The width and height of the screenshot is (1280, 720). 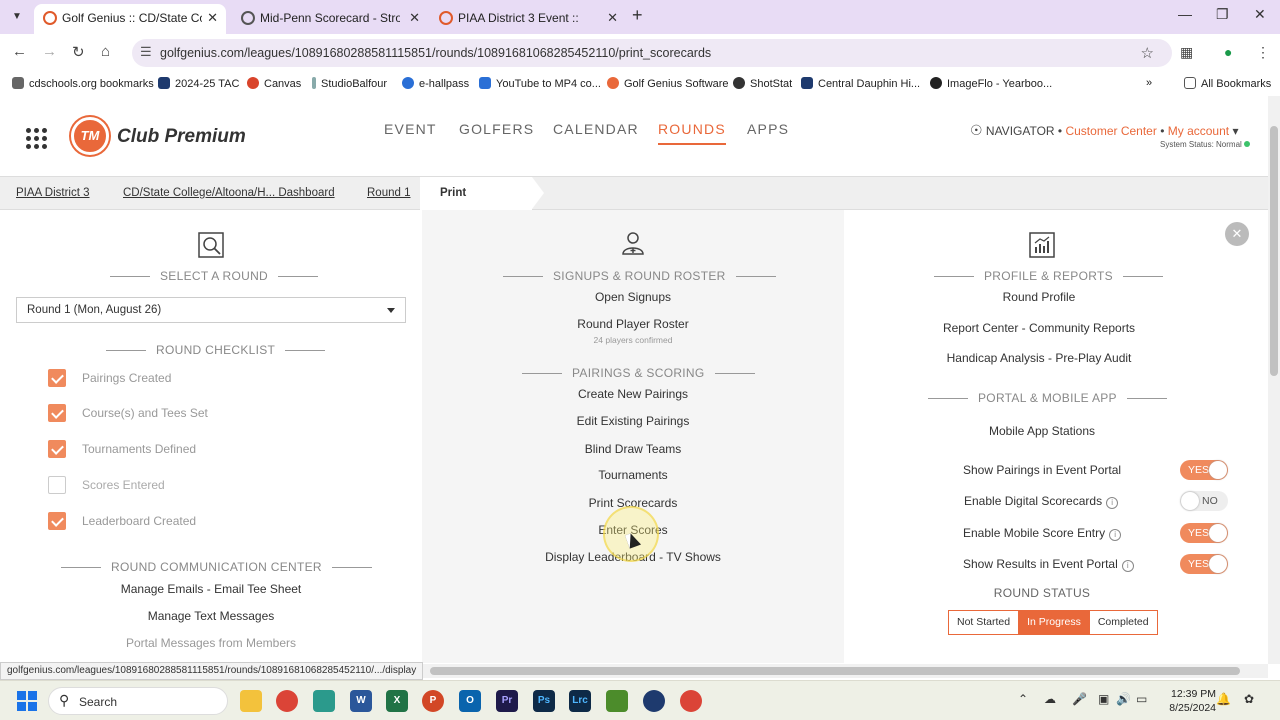 I want to click on excel-icon: X, so click(x=397, y=701).